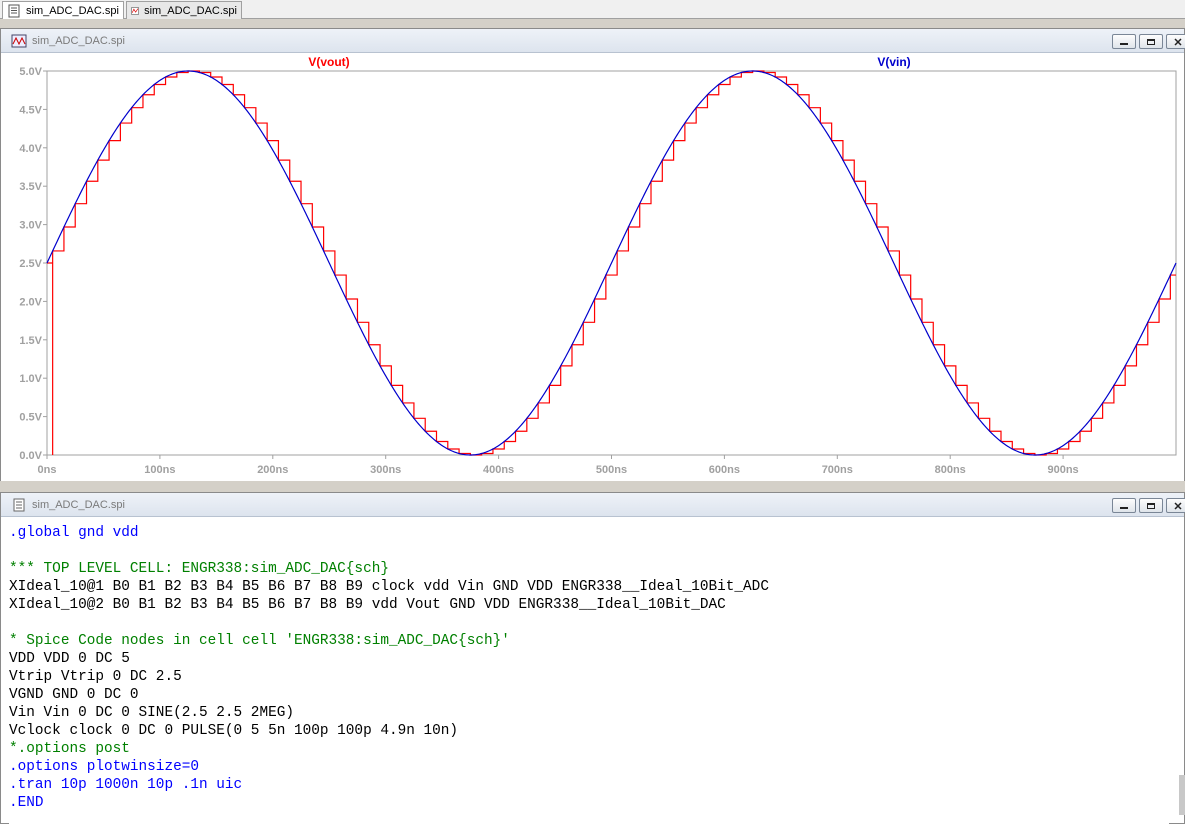 The width and height of the screenshot is (1185, 824). What do you see at coordinates (74, 533) in the screenshot?
I see `netlist-line: .global gnd vdd` at bounding box center [74, 533].